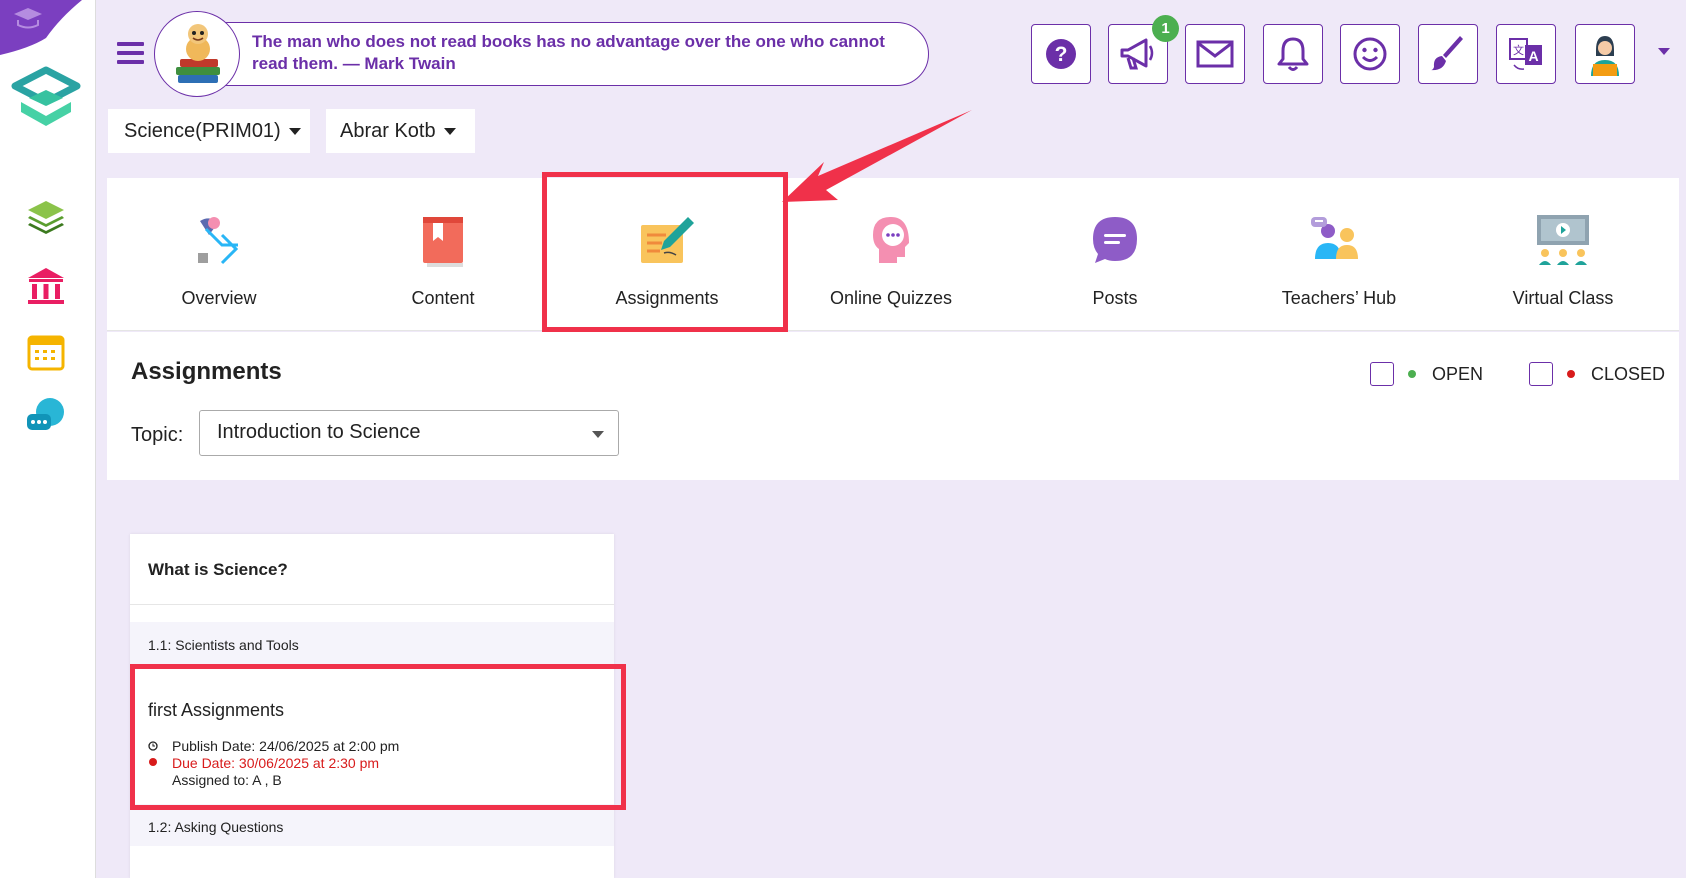 The width and height of the screenshot is (1686, 878). Describe the element at coordinates (157, 435) in the screenshot. I see `topic-label: Topic:` at that location.